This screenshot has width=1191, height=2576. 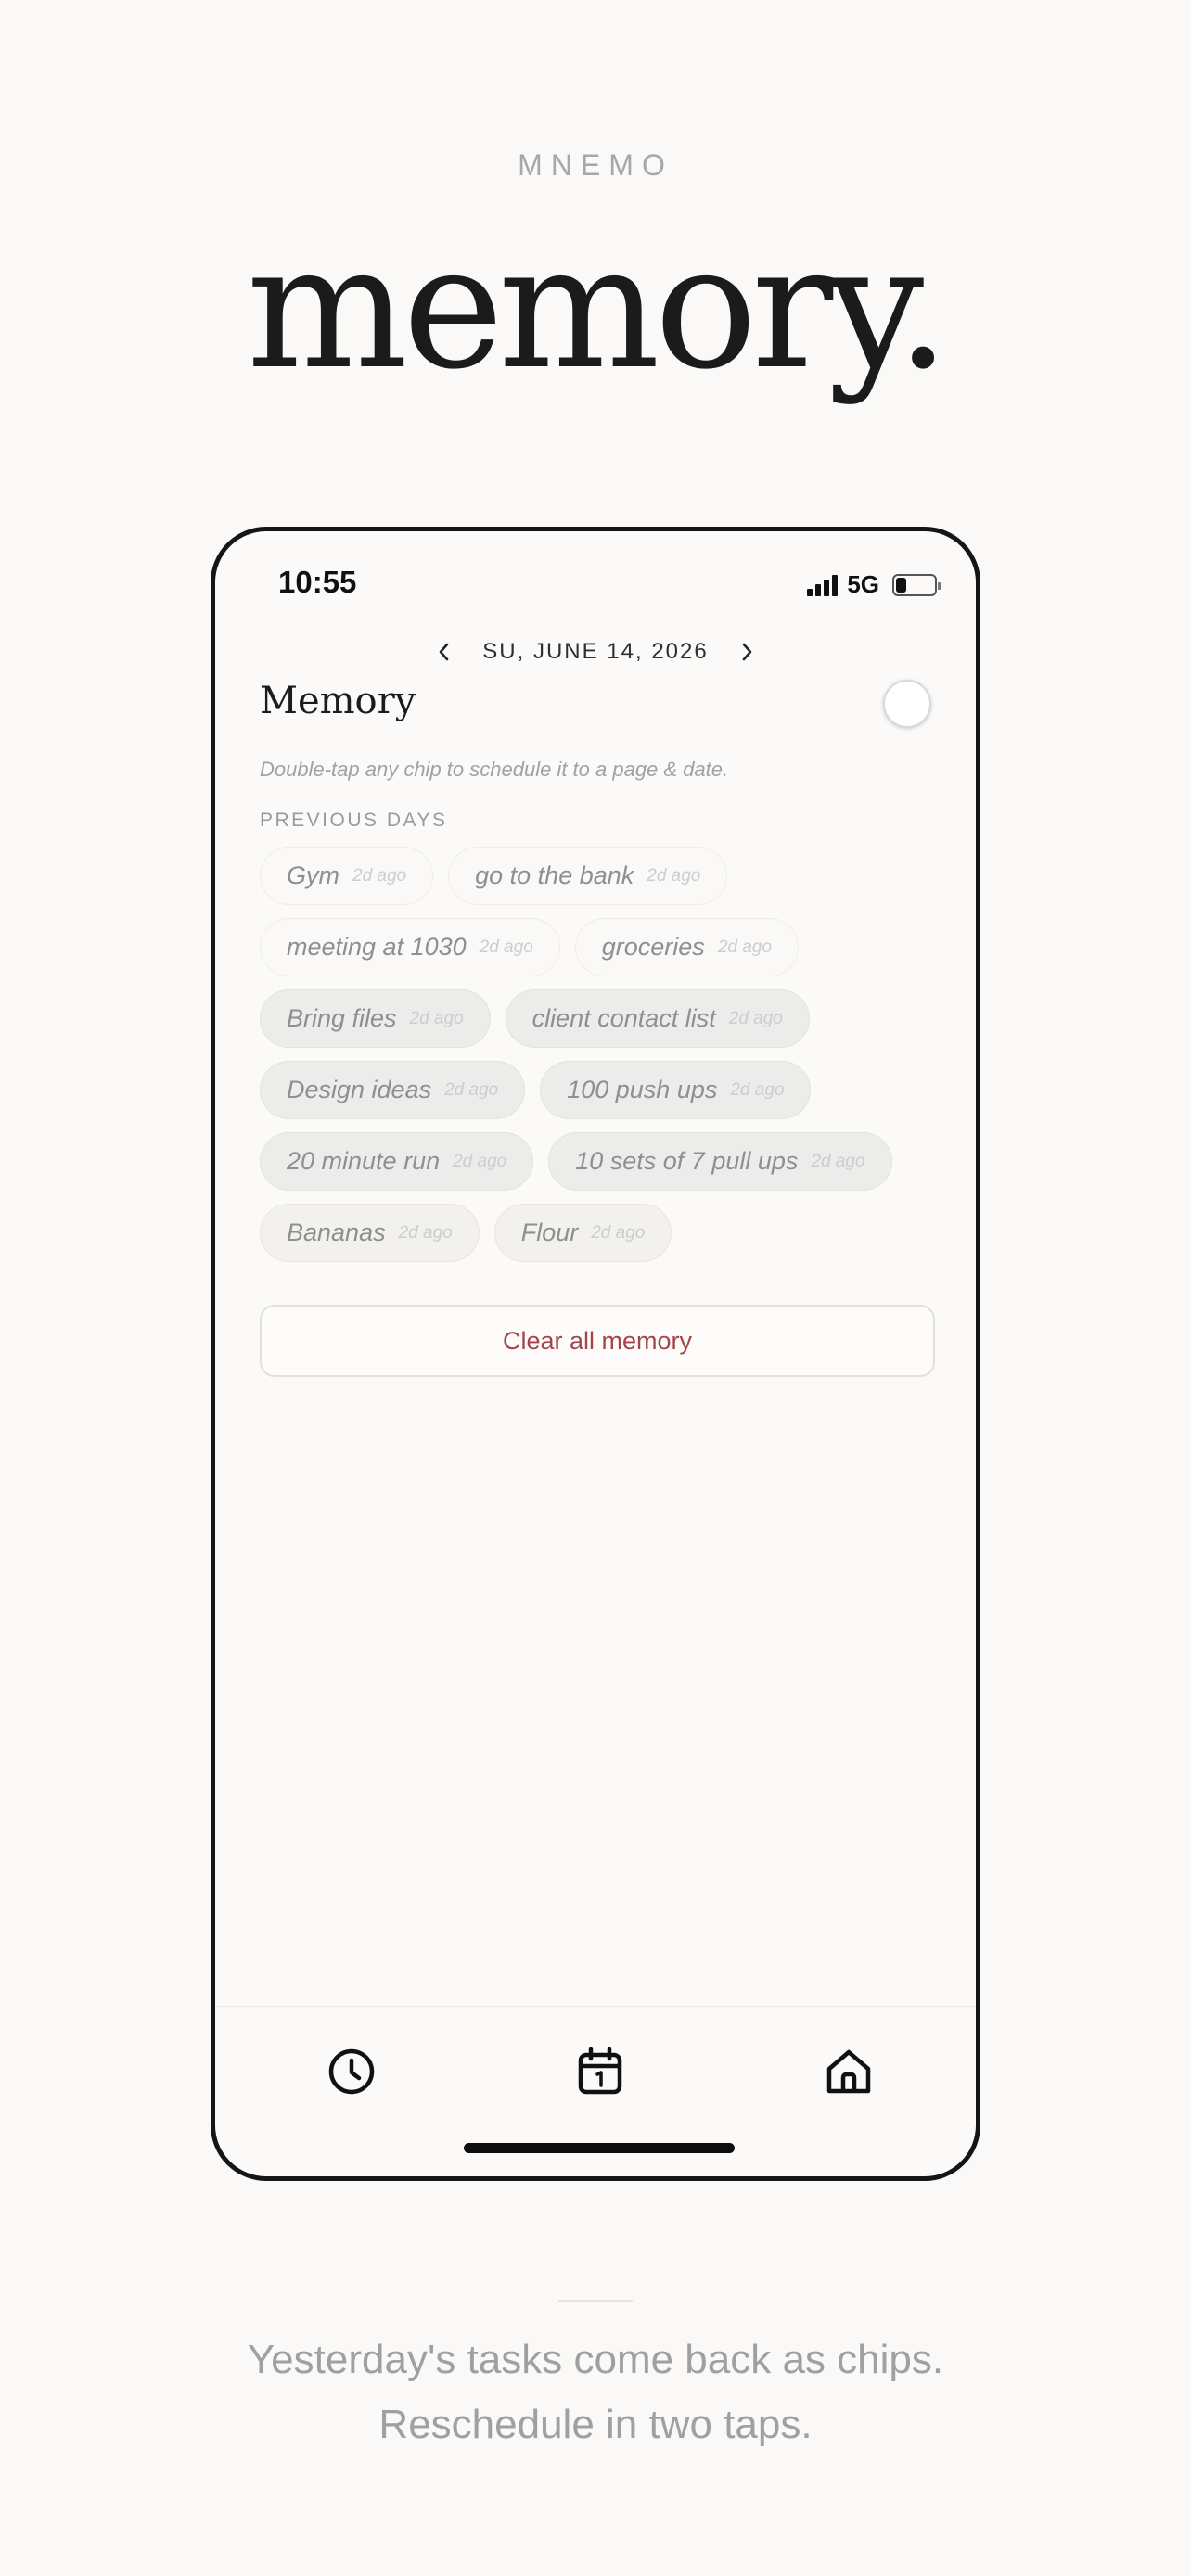 I want to click on chip-label: 10 sets of 7 pull ups, so click(x=687, y=1161).